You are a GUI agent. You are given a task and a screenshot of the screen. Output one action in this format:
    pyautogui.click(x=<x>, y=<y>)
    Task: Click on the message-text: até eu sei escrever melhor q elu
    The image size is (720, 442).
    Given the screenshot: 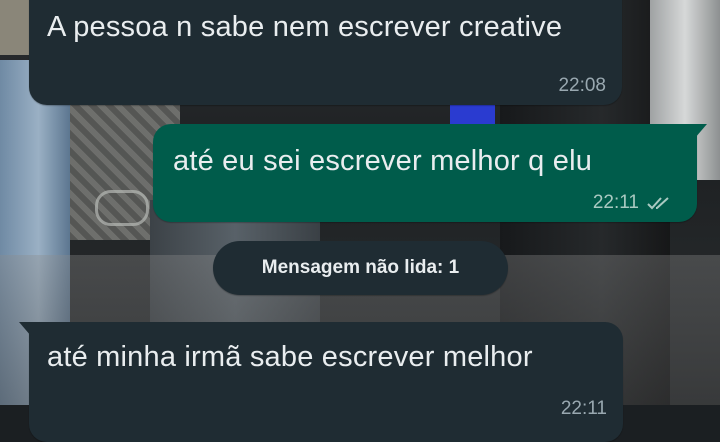 What is the action you would take?
    pyautogui.click(x=383, y=161)
    